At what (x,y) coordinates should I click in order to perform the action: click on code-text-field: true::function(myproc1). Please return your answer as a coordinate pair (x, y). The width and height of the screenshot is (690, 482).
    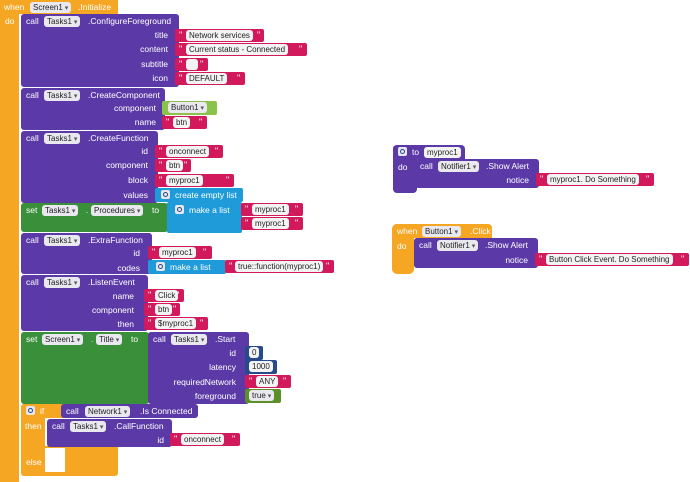
    Looking at the image, I should click on (279, 266).